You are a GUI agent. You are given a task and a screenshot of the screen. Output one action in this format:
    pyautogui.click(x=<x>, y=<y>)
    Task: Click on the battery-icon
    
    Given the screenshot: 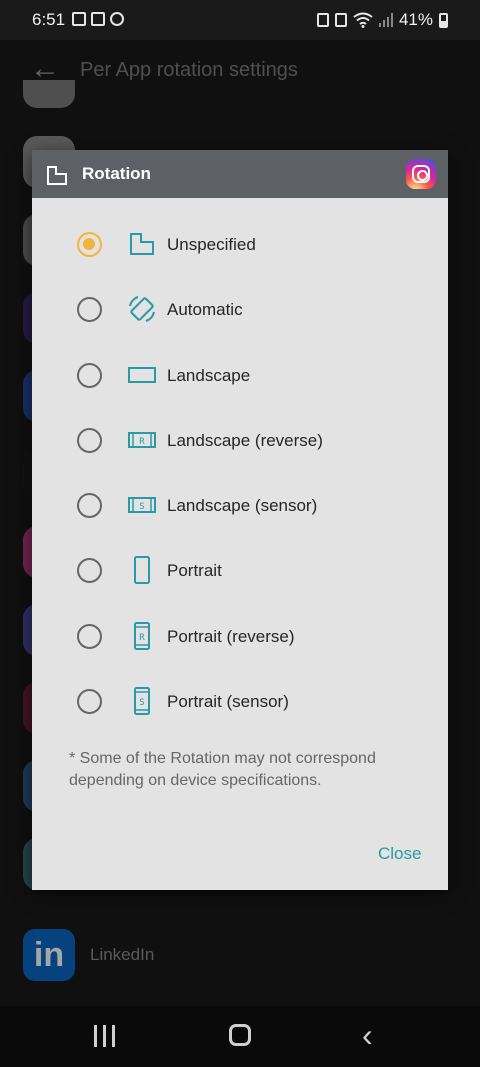 What is the action you would take?
    pyautogui.click(x=443, y=20)
    